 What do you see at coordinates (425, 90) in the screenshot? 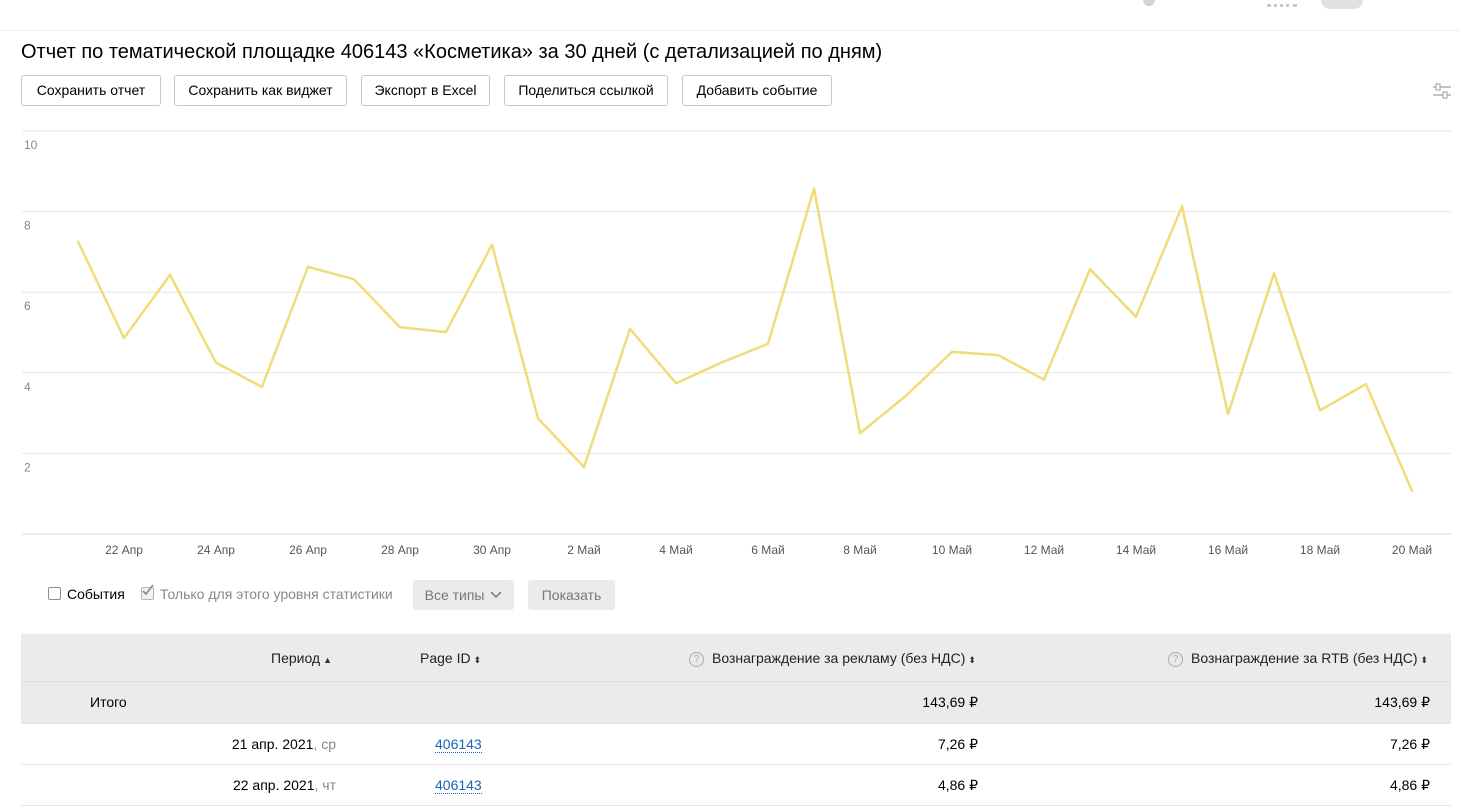
I see `export-excel-button: Экспорт в Excel` at bounding box center [425, 90].